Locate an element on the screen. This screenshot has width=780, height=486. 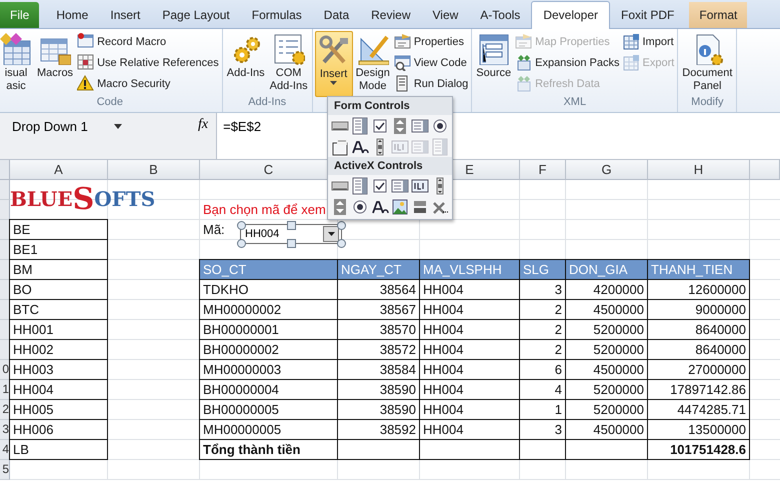
table-cell: HH001 is located at coordinates (58, 329).